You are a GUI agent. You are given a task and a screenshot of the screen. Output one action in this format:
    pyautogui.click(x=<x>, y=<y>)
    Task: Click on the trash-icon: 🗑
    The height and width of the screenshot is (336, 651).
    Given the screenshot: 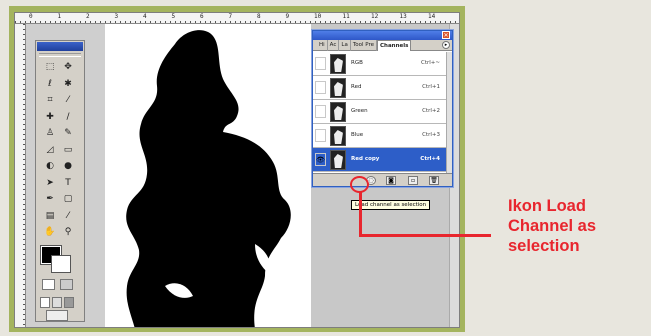 What is the action you would take?
    pyautogui.click(x=434, y=180)
    